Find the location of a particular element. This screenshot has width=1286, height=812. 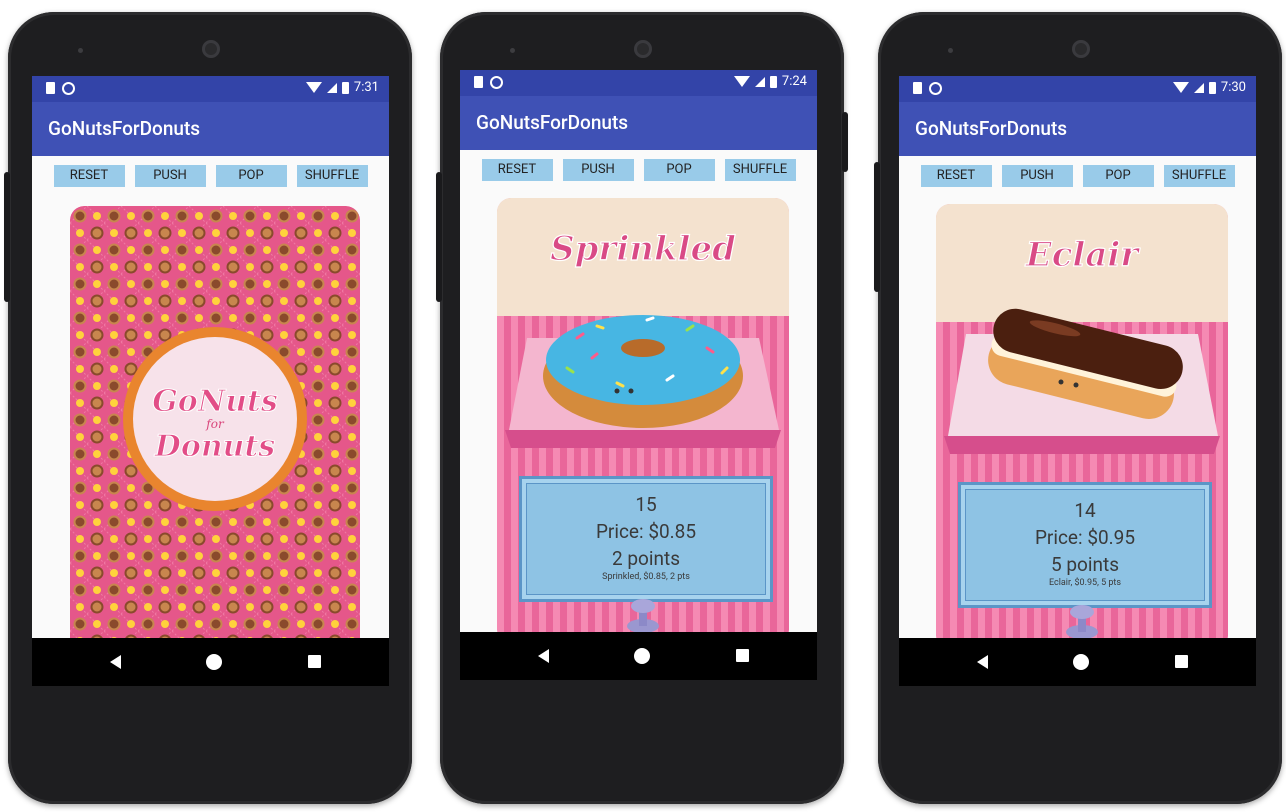

logo-line-1: GoNuts is located at coordinates (215, 401).